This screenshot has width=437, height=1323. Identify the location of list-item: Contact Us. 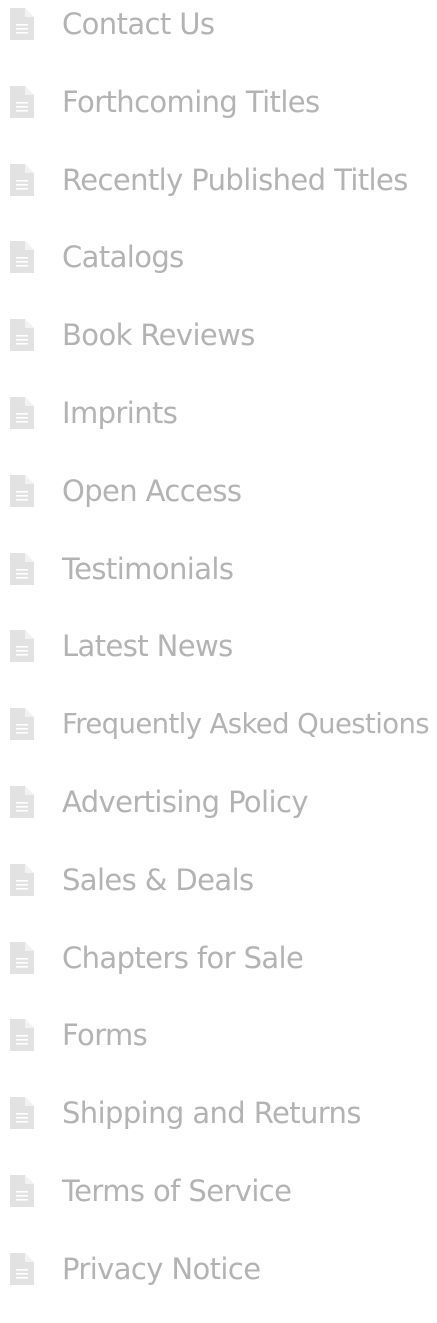
(218, 39).